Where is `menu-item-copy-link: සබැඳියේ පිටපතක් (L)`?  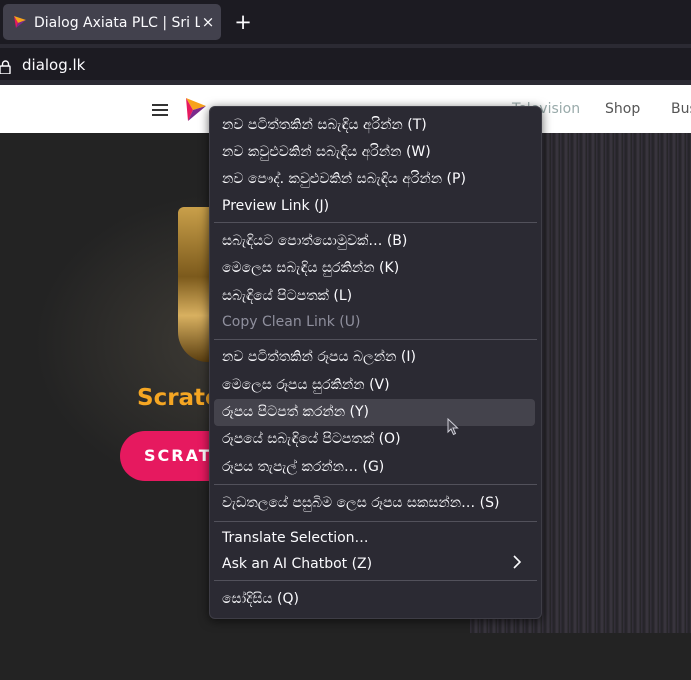 menu-item-copy-link: සබැඳියේ පිටපතක් (L) is located at coordinates (287, 296).